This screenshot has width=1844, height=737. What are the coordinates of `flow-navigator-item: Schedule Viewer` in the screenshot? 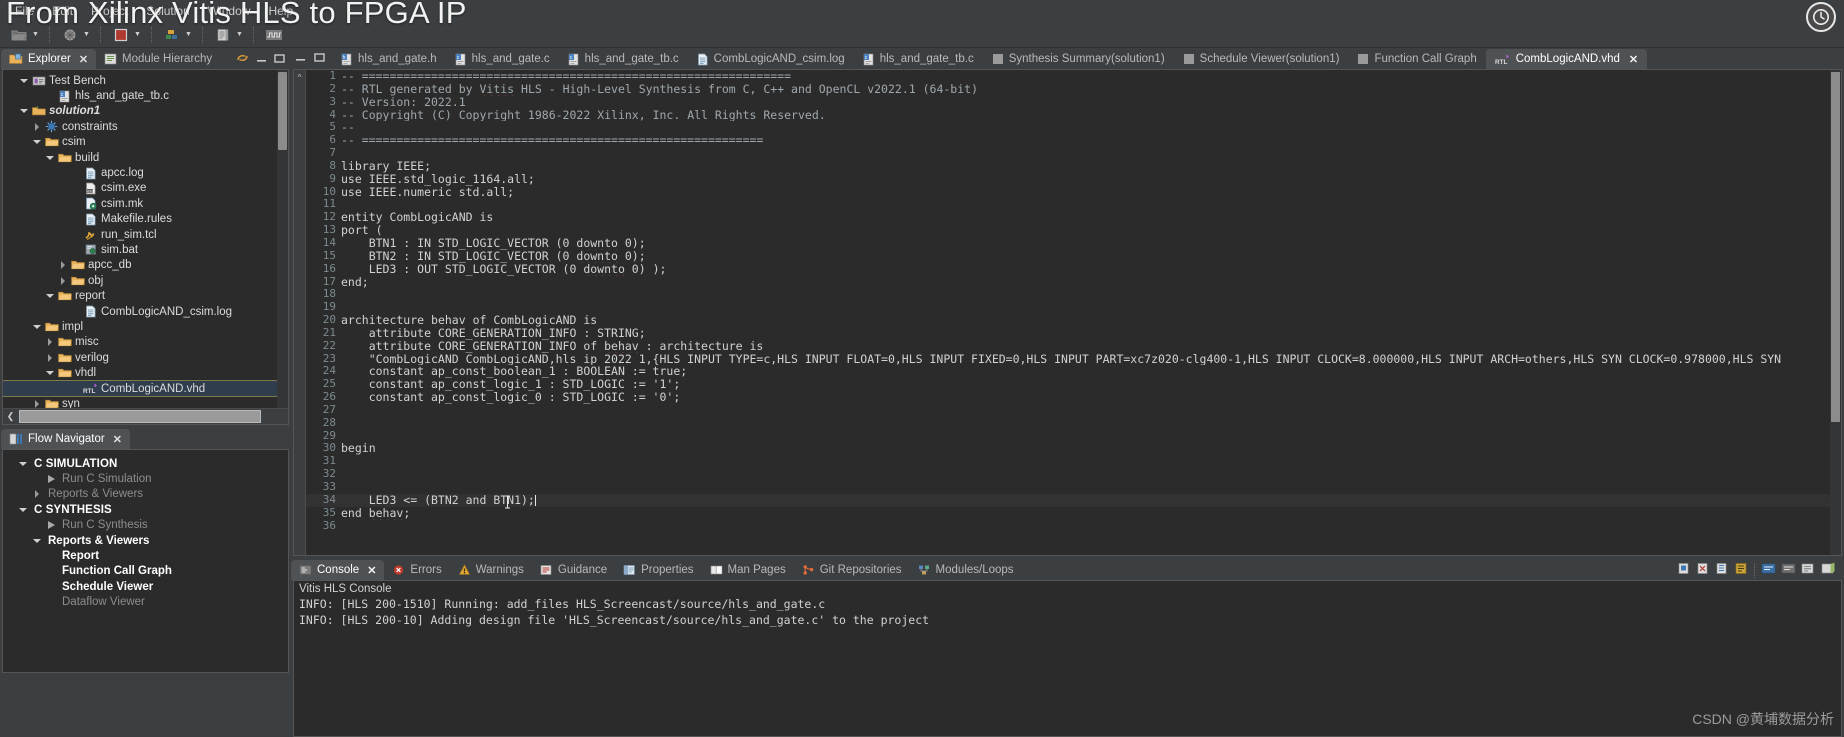 It's located at (145, 586).